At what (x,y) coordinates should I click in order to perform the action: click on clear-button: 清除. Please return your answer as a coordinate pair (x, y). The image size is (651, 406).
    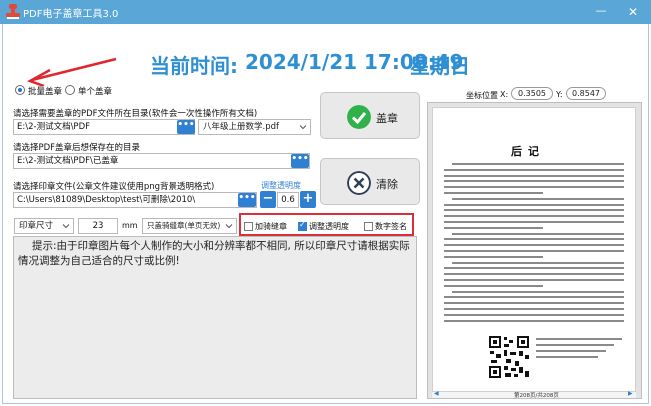
    Looking at the image, I should click on (370, 181).